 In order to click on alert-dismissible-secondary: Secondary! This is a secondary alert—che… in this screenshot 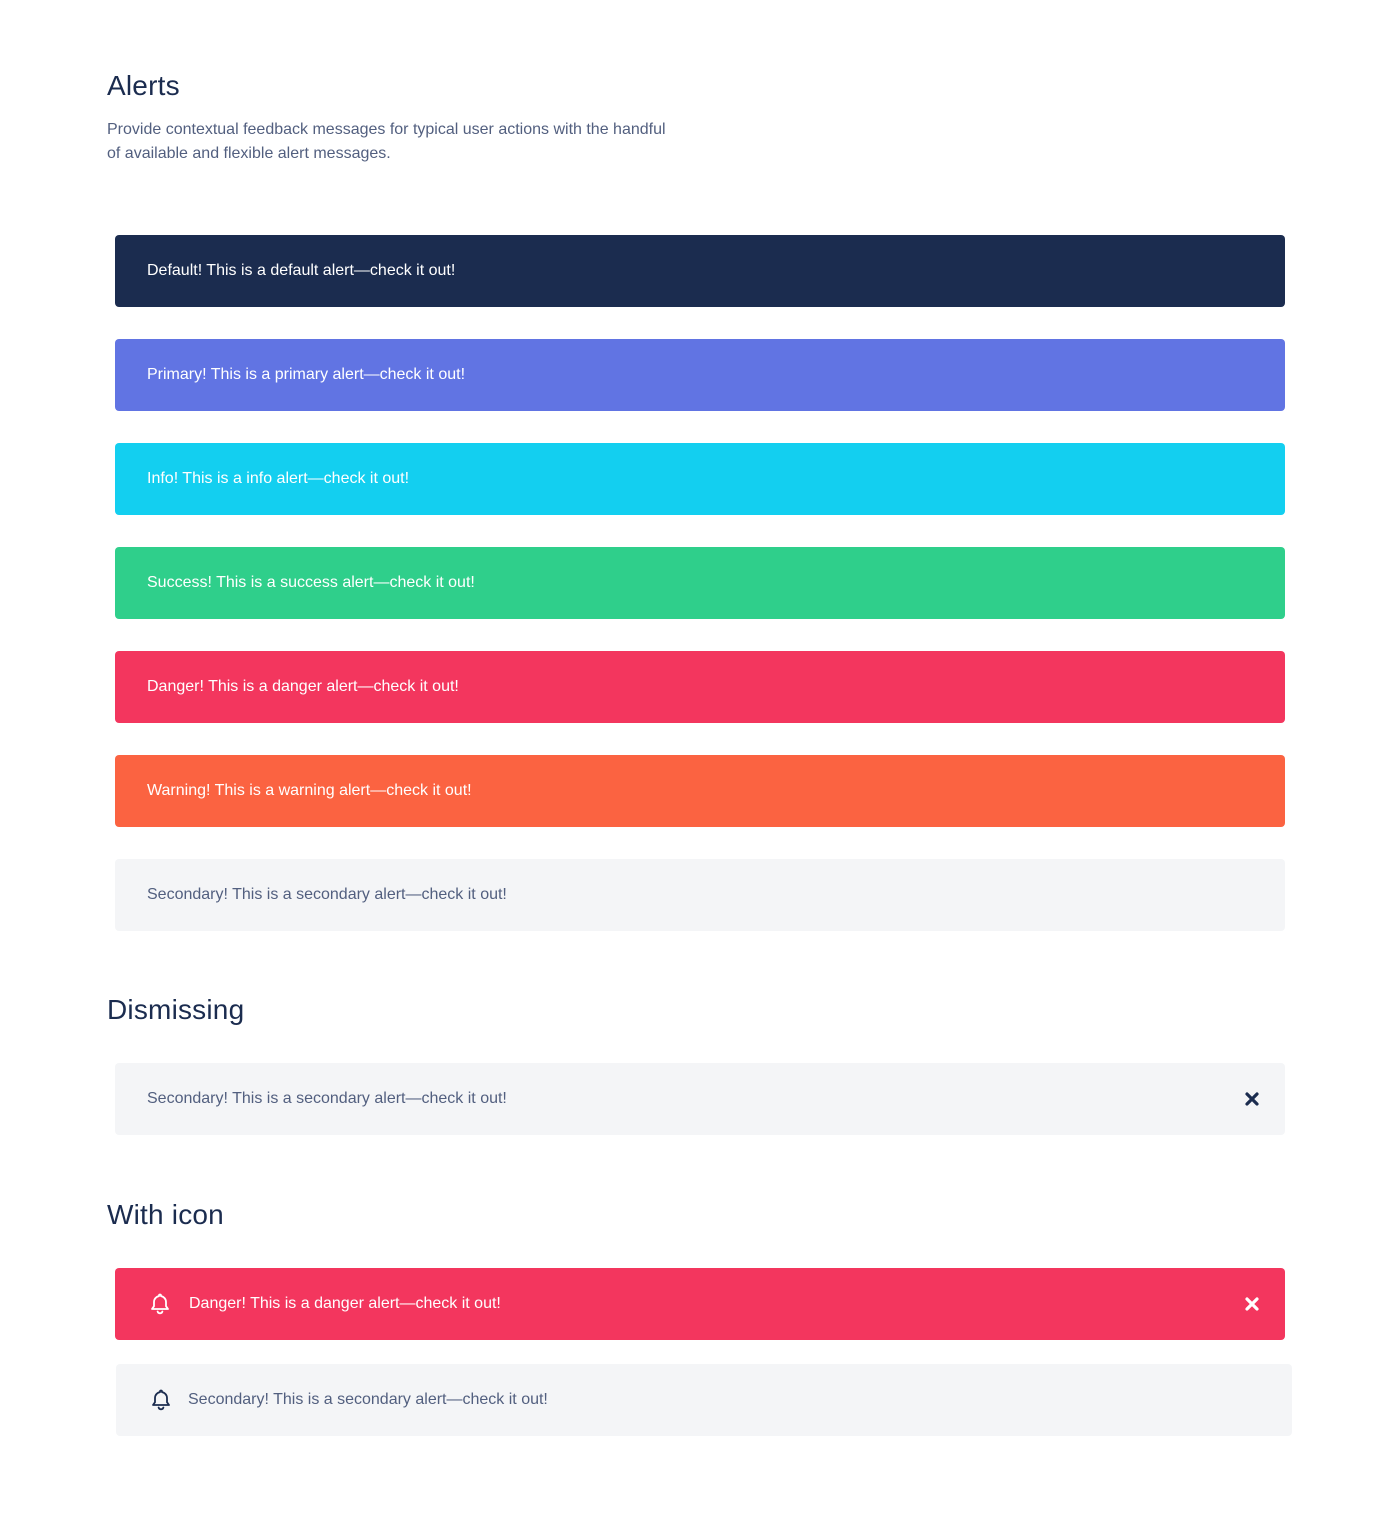, I will do `click(700, 1099)`.